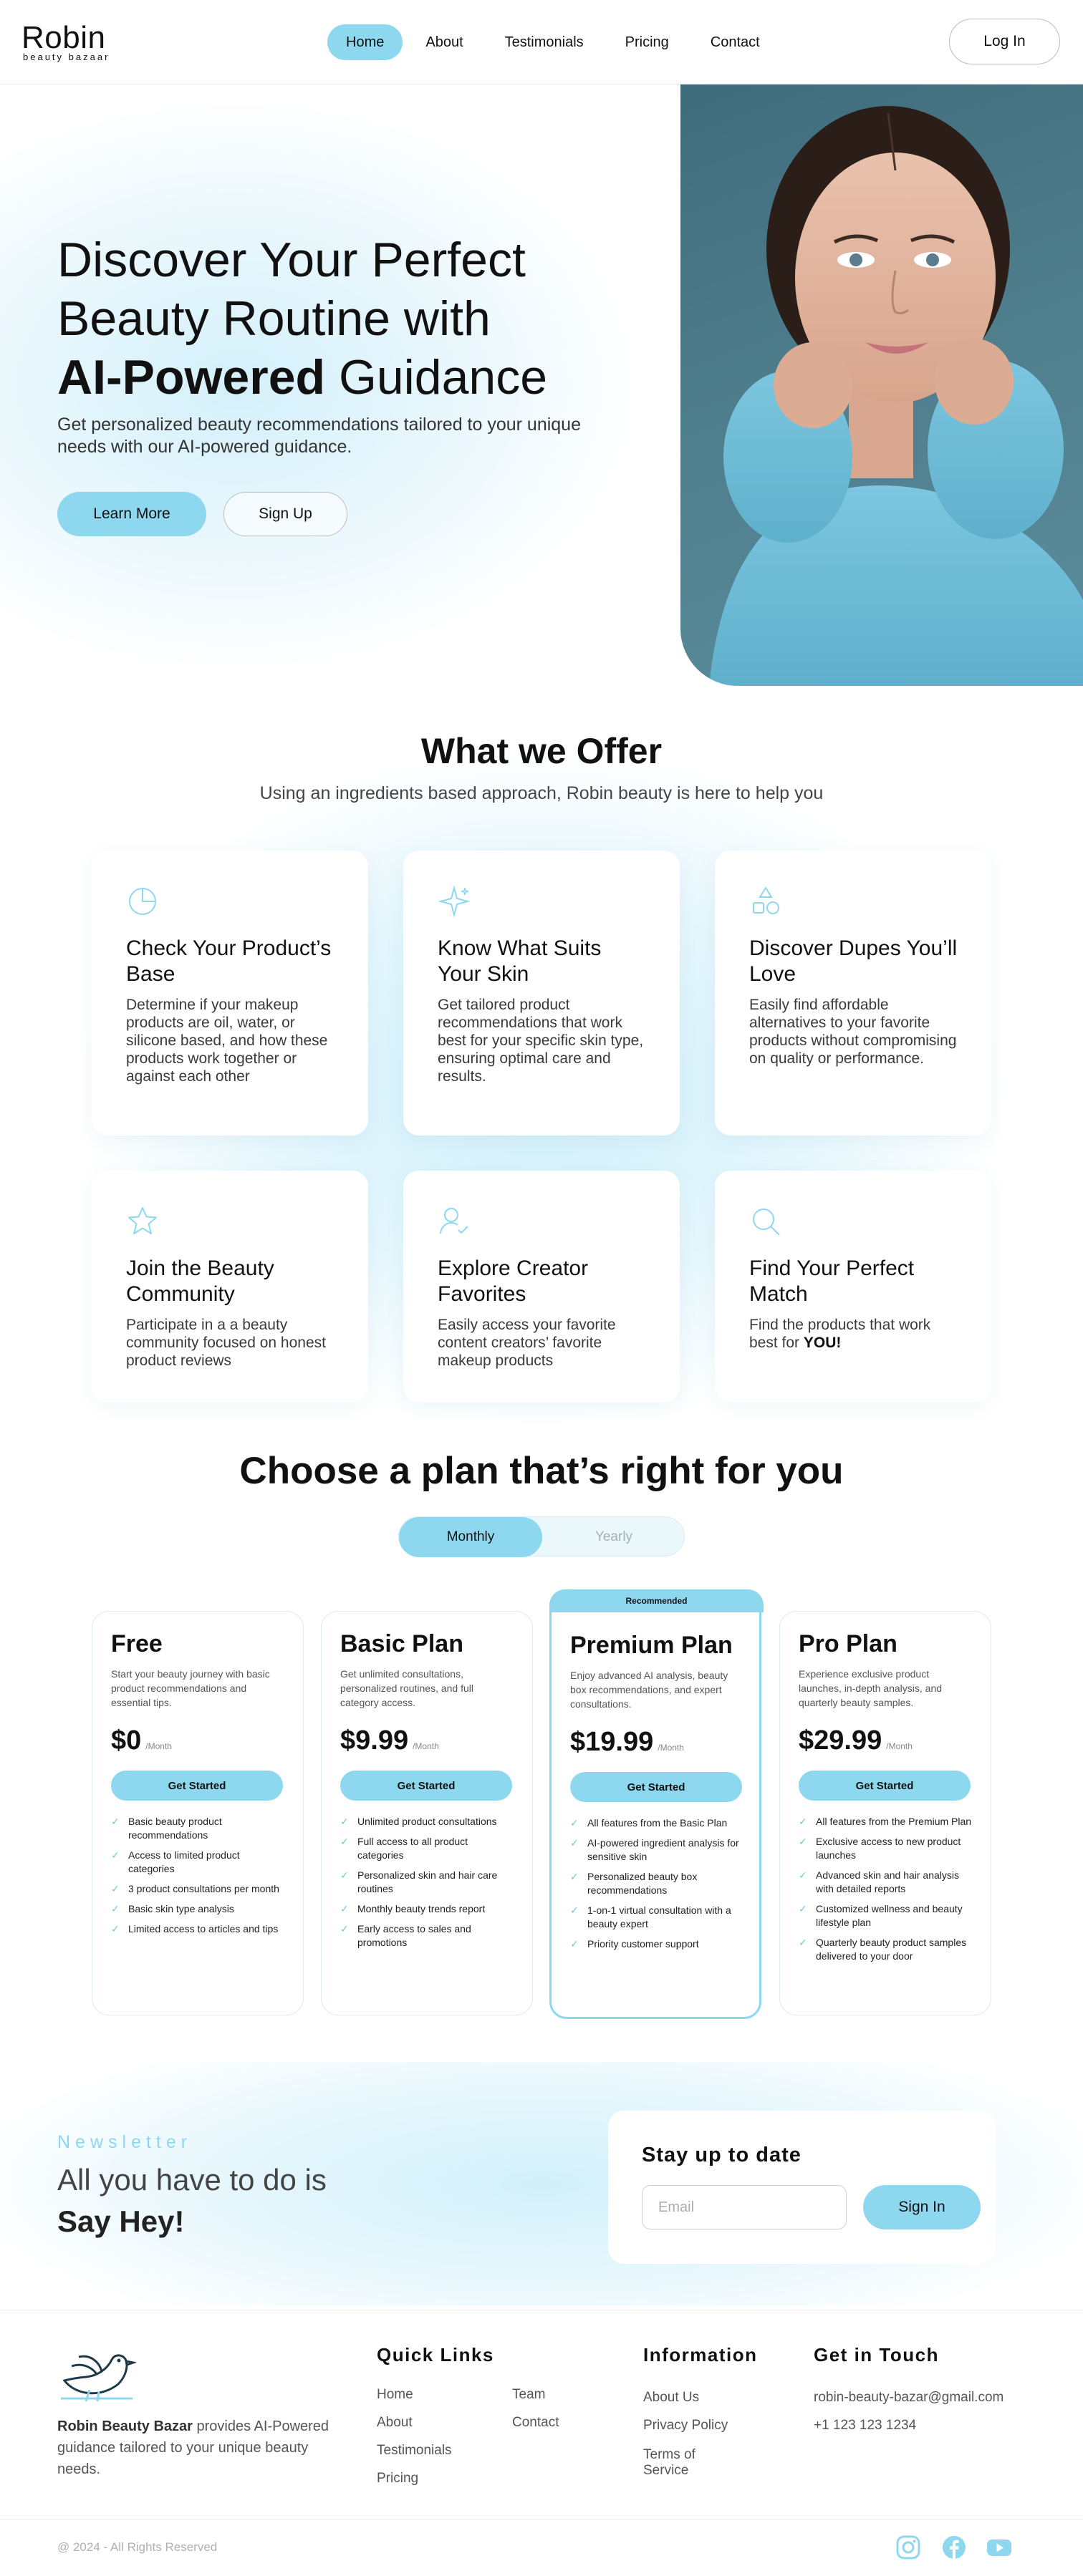 This screenshot has width=1083, height=2576. What do you see at coordinates (954, 2547) in the screenshot?
I see `facebook-icon` at bounding box center [954, 2547].